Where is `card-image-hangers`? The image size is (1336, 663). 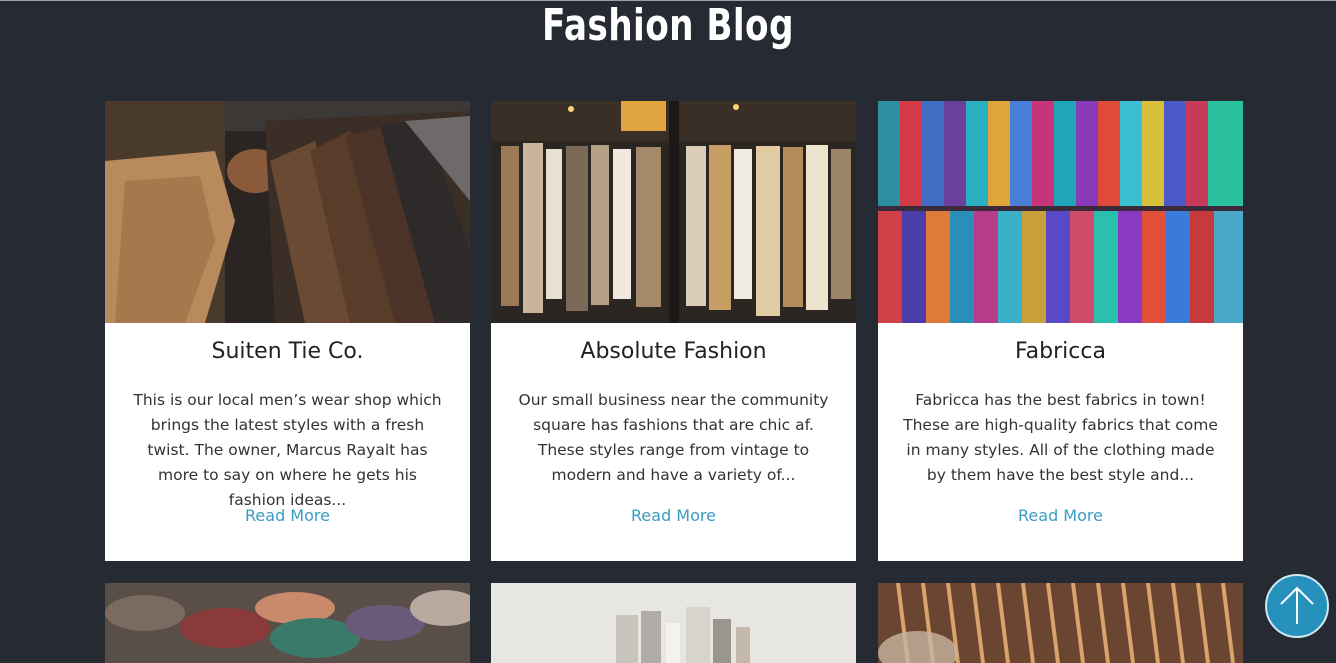 card-image-hangers is located at coordinates (1060, 623).